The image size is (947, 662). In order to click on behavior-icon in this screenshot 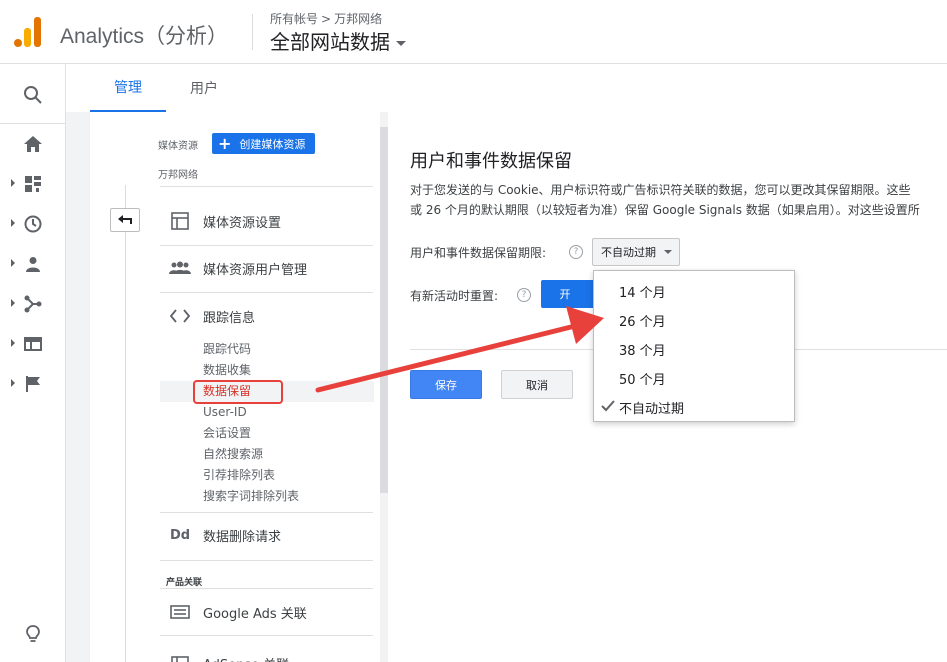, I will do `click(33, 344)`.